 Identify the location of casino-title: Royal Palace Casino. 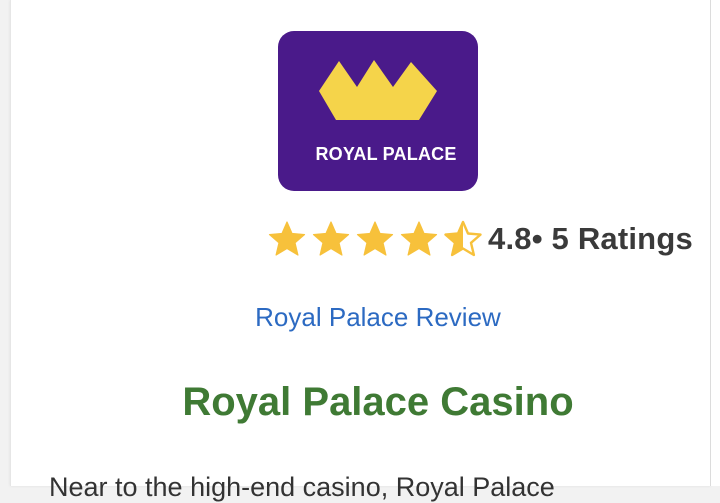
(378, 402).